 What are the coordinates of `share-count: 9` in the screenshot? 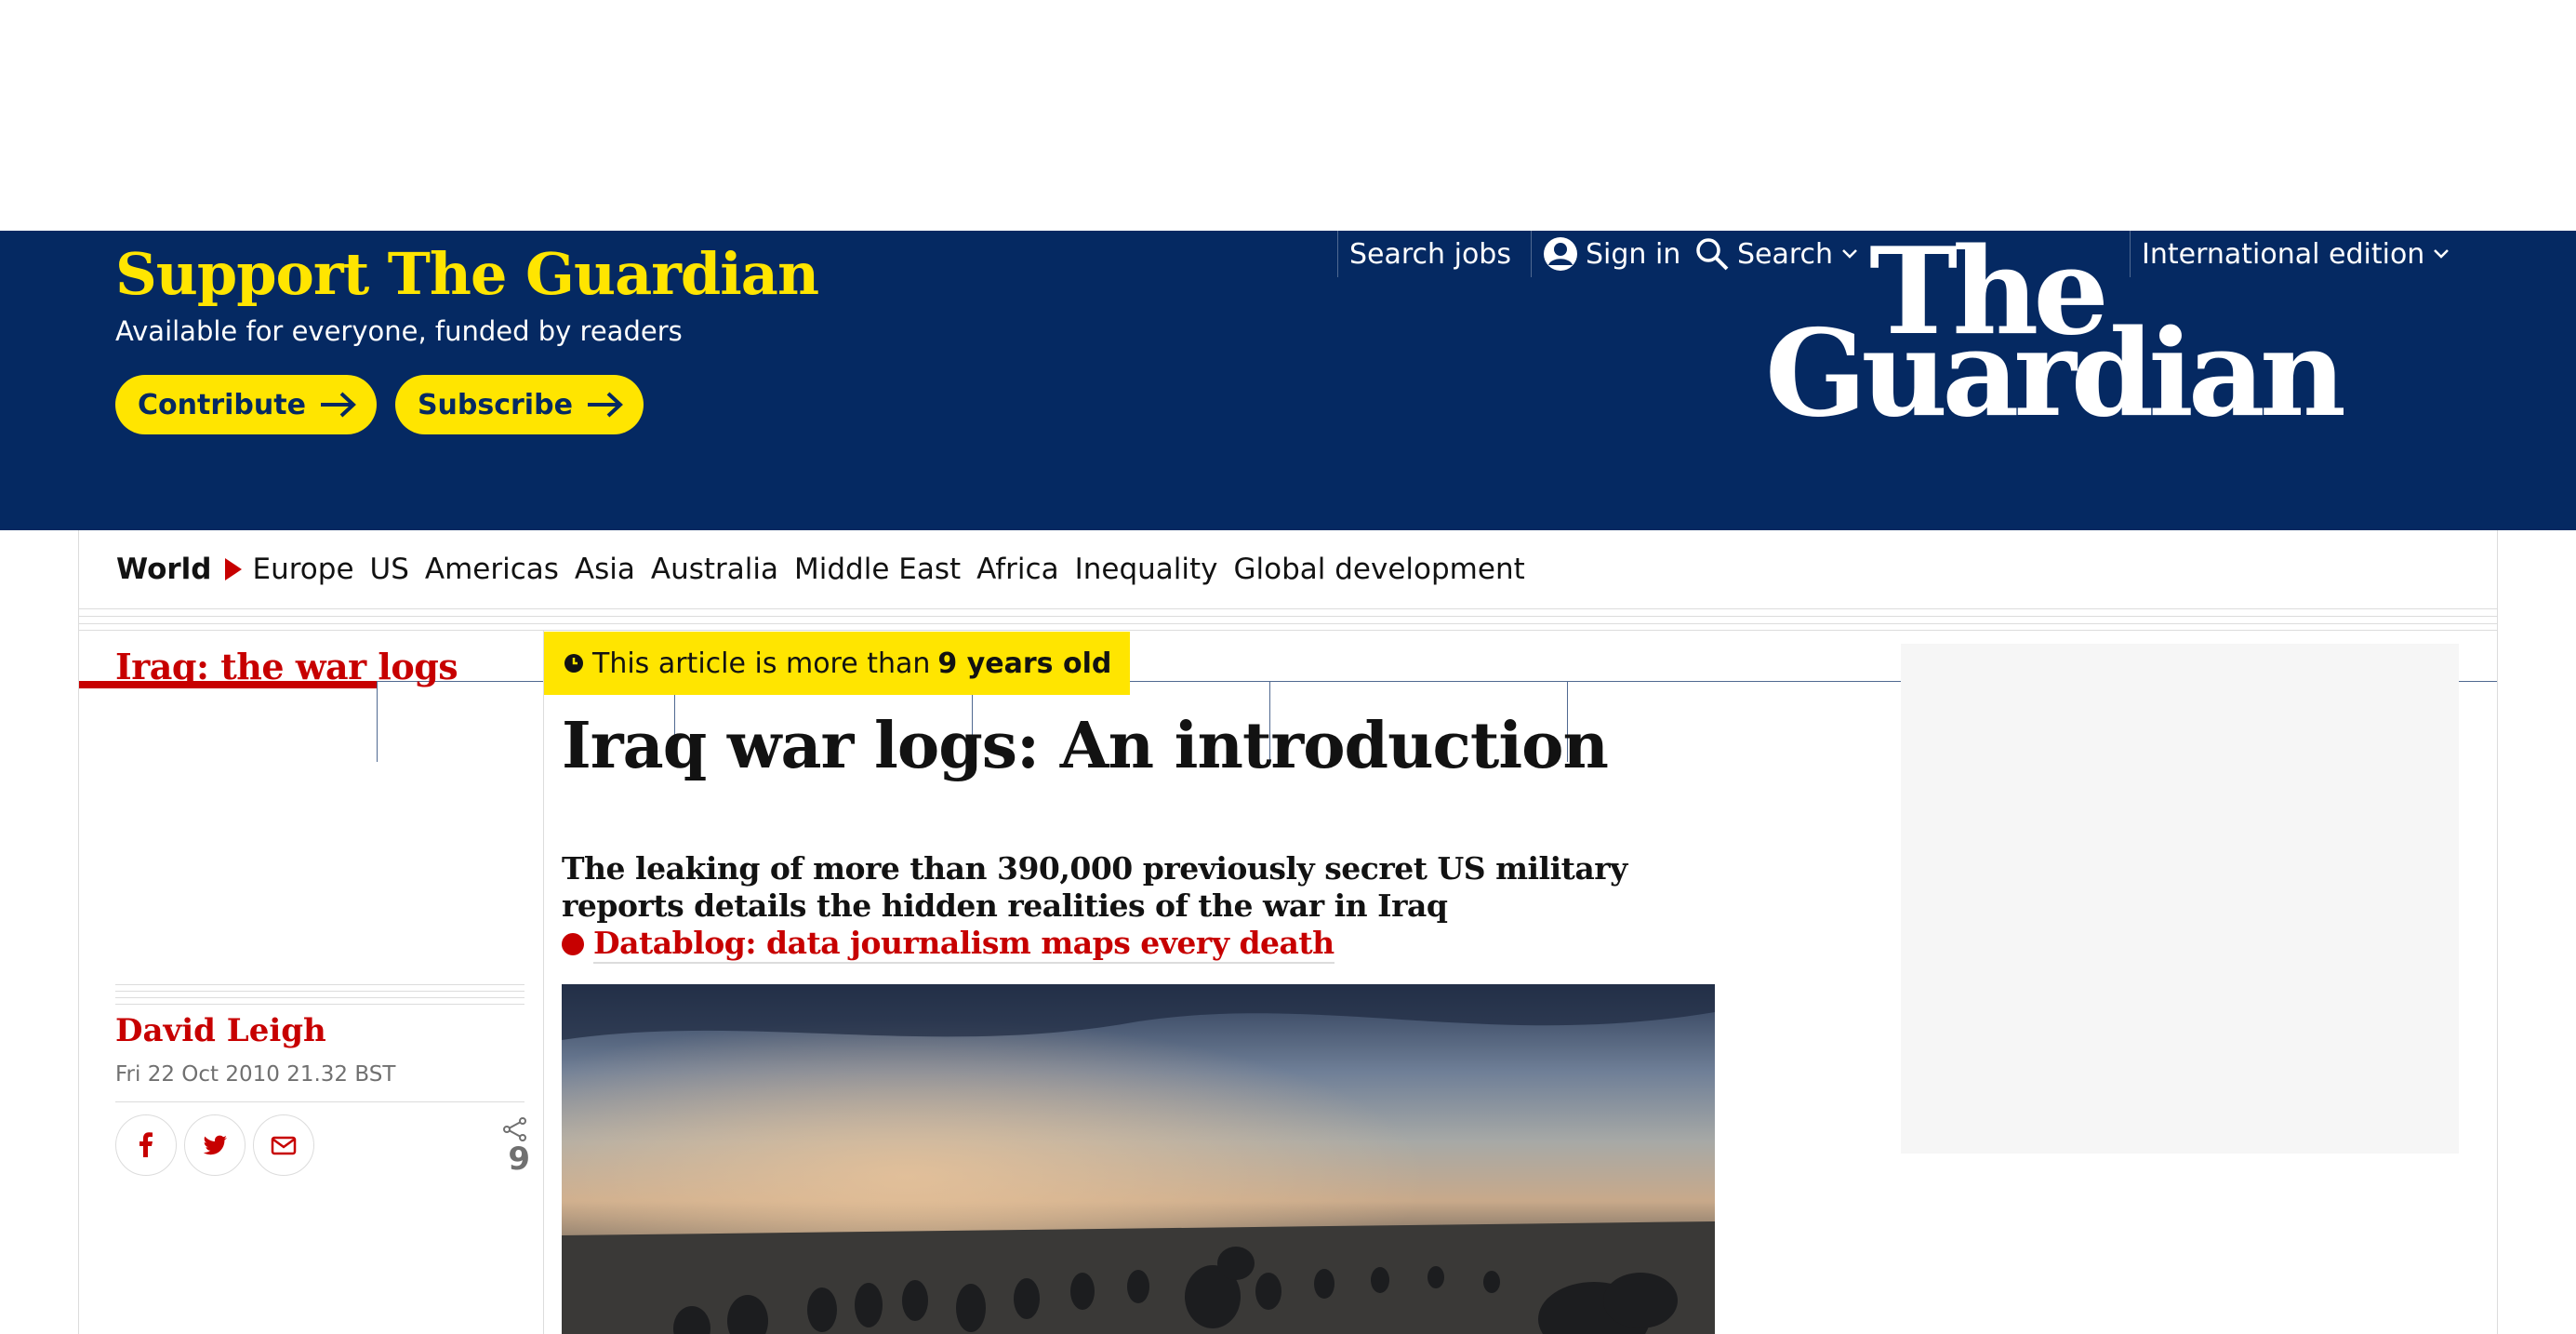 It's located at (511, 1147).